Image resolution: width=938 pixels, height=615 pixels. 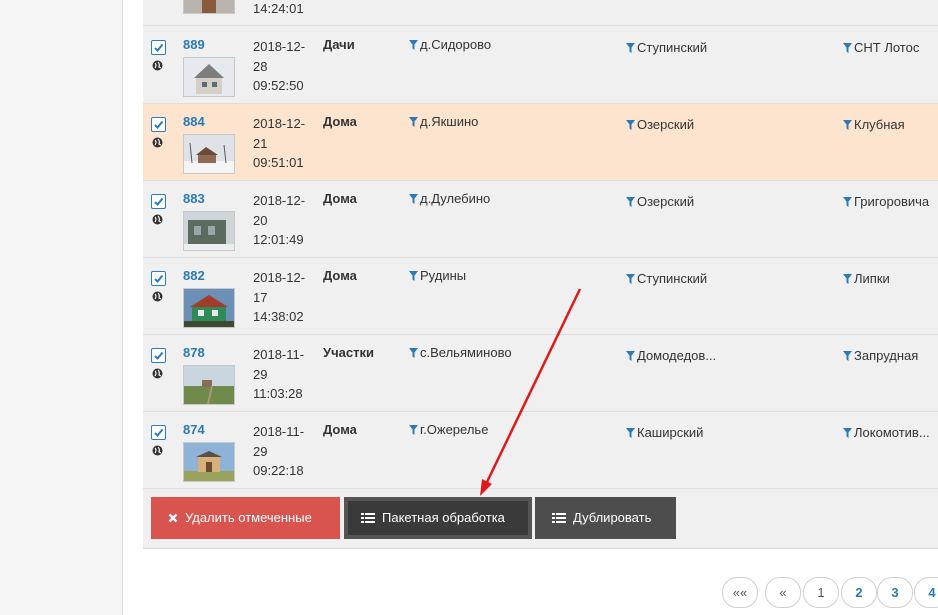 I want to click on location-filter: д.Дулебино, so click(x=449, y=198).